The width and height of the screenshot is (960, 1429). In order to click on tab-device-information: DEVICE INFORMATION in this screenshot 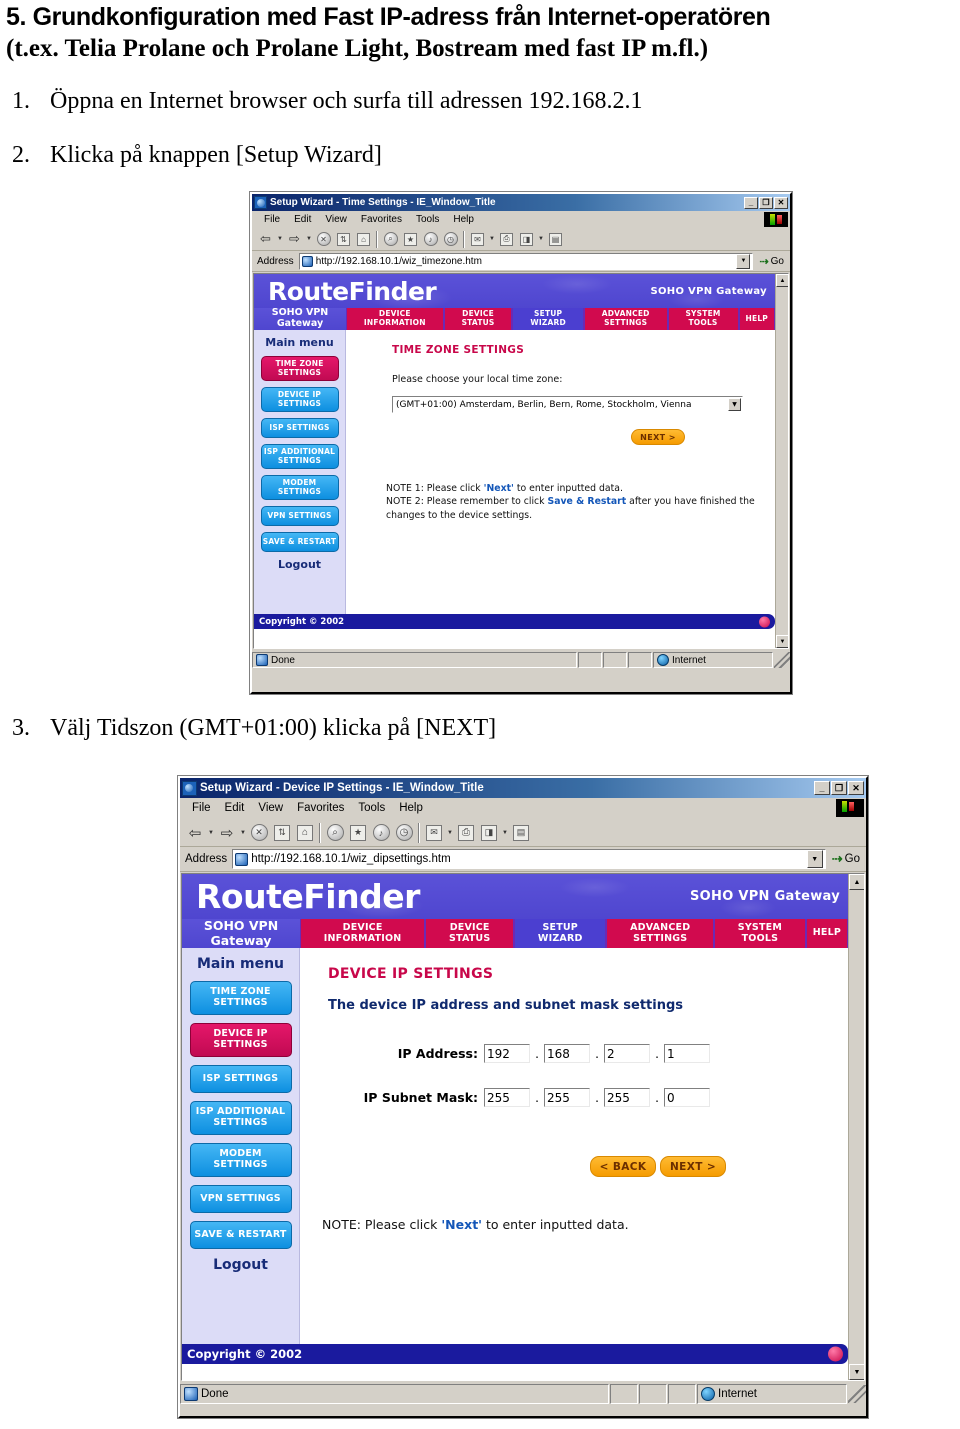, I will do `click(363, 933)`.